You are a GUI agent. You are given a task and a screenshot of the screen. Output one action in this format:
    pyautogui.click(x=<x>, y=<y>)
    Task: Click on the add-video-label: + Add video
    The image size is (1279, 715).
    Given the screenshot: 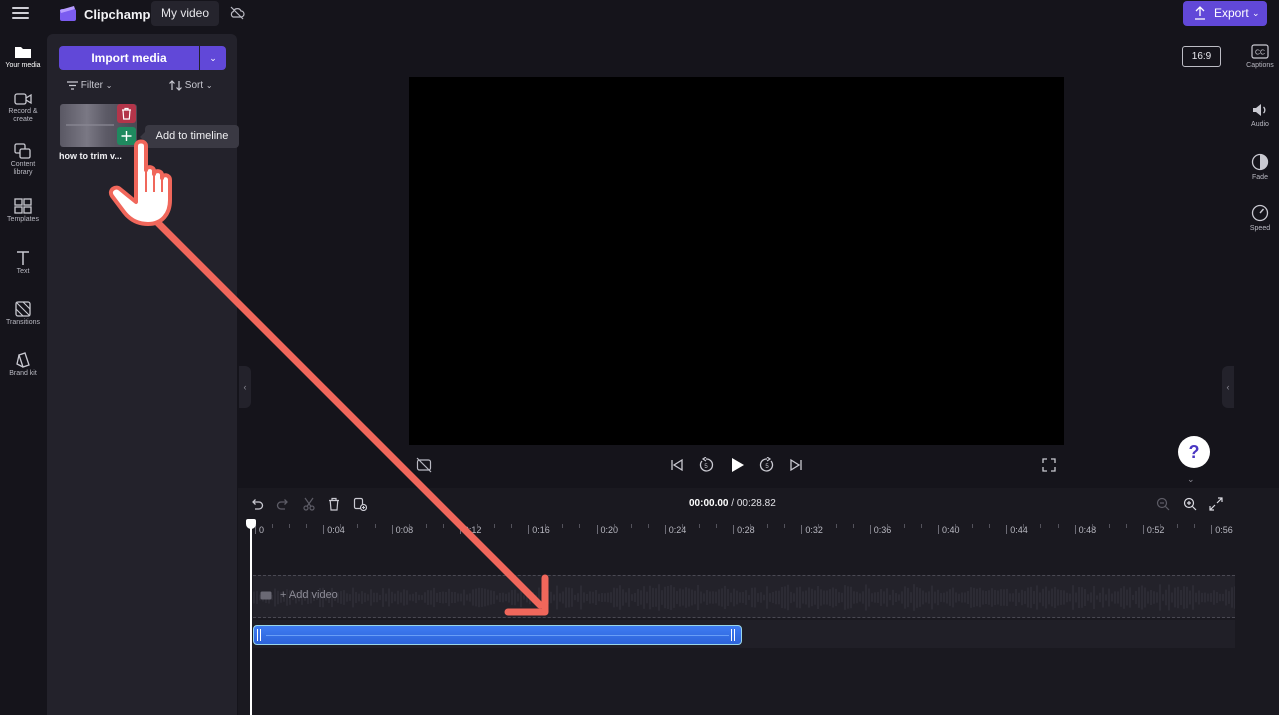 What is the action you would take?
    pyautogui.click(x=309, y=595)
    